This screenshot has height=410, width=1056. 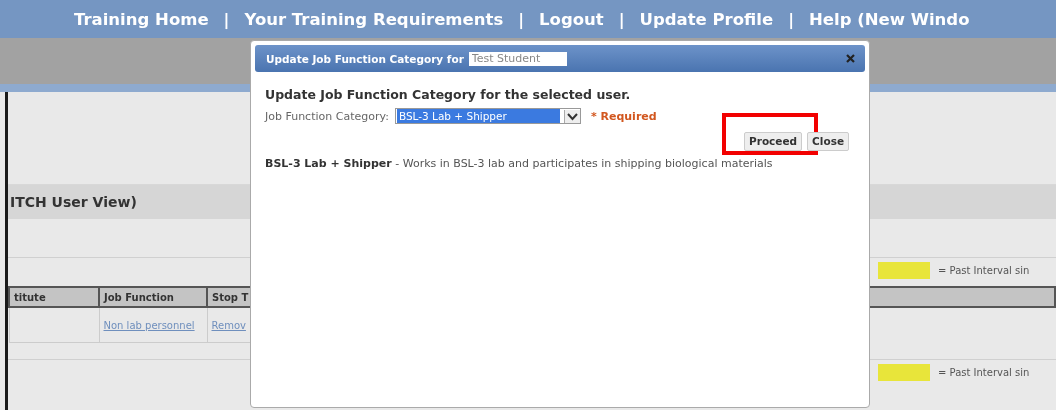 What do you see at coordinates (327, 116) in the screenshot?
I see `field-label: Job Function Category:` at bounding box center [327, 116].